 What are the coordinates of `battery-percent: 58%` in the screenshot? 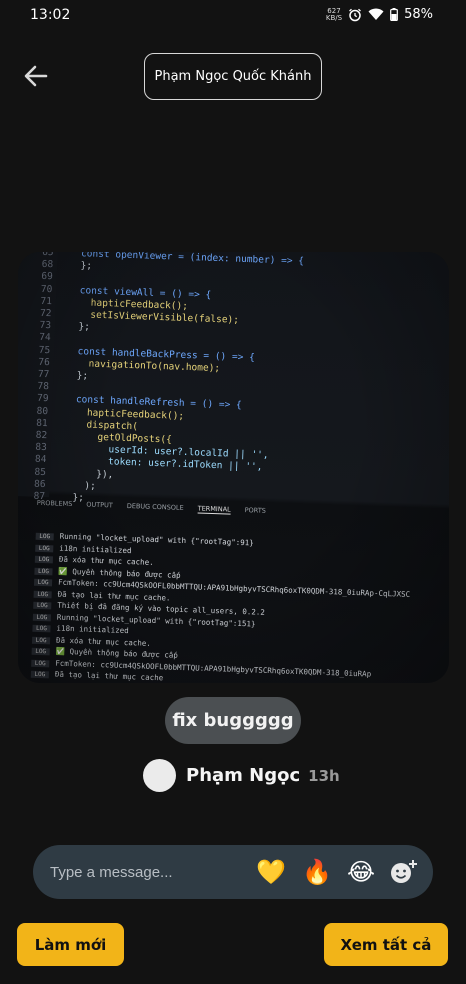 It's located at (418, 14).